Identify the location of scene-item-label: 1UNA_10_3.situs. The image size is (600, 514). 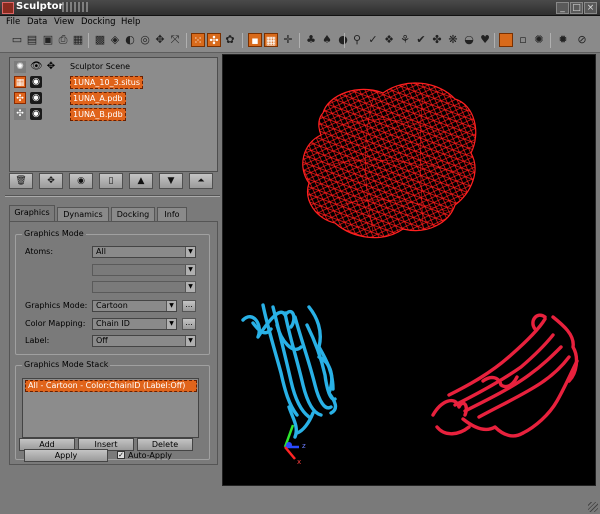
(106, 82).